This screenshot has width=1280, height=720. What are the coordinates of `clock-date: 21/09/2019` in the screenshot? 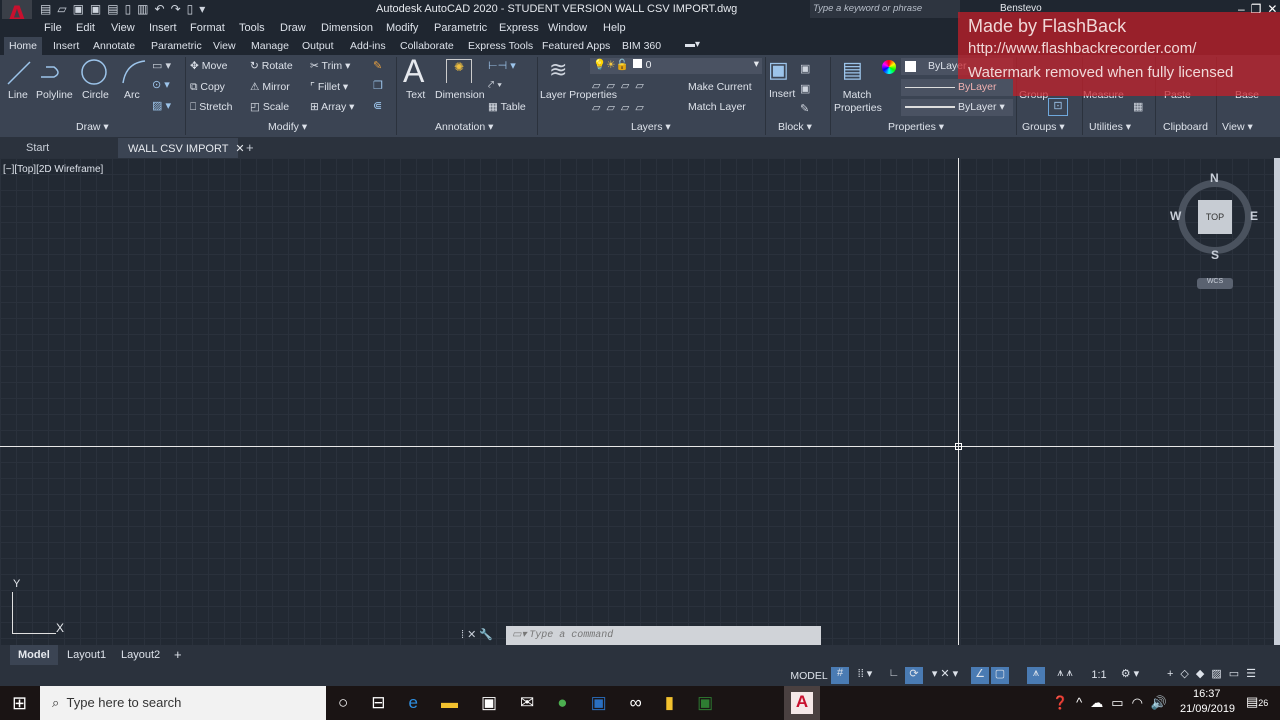 It's located at (1207, 709).